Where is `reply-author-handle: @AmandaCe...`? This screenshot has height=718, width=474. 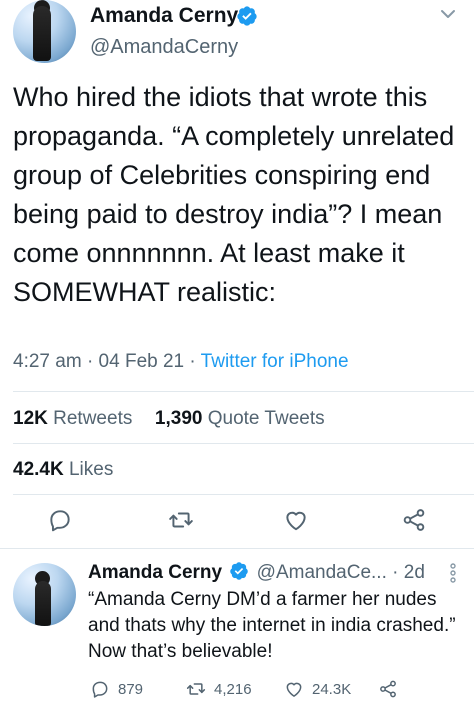
reply-author-handle: @AmandaCe... is located at coordinates (322, 572).